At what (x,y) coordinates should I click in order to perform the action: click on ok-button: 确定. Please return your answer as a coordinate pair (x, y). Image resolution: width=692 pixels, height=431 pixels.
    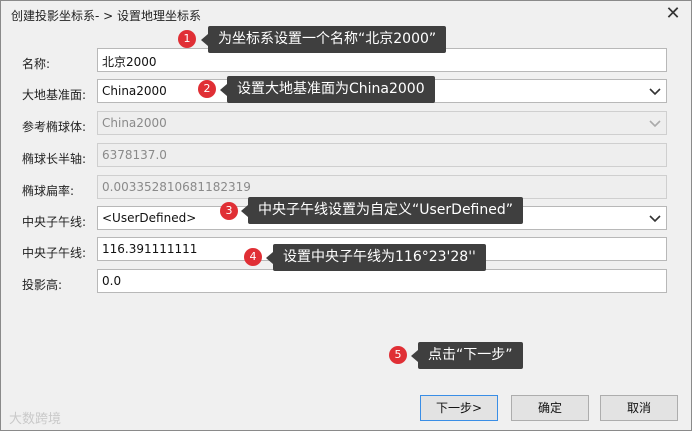
    Looking at the image, I should click on (550, 408).